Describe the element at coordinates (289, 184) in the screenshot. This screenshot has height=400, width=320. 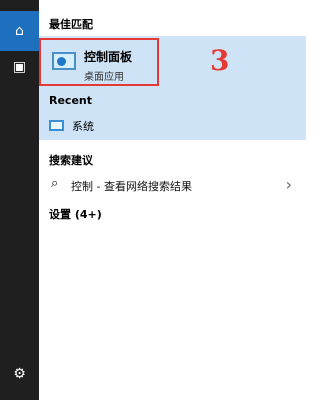
I see `chevron-right-icon: ›` at that location.